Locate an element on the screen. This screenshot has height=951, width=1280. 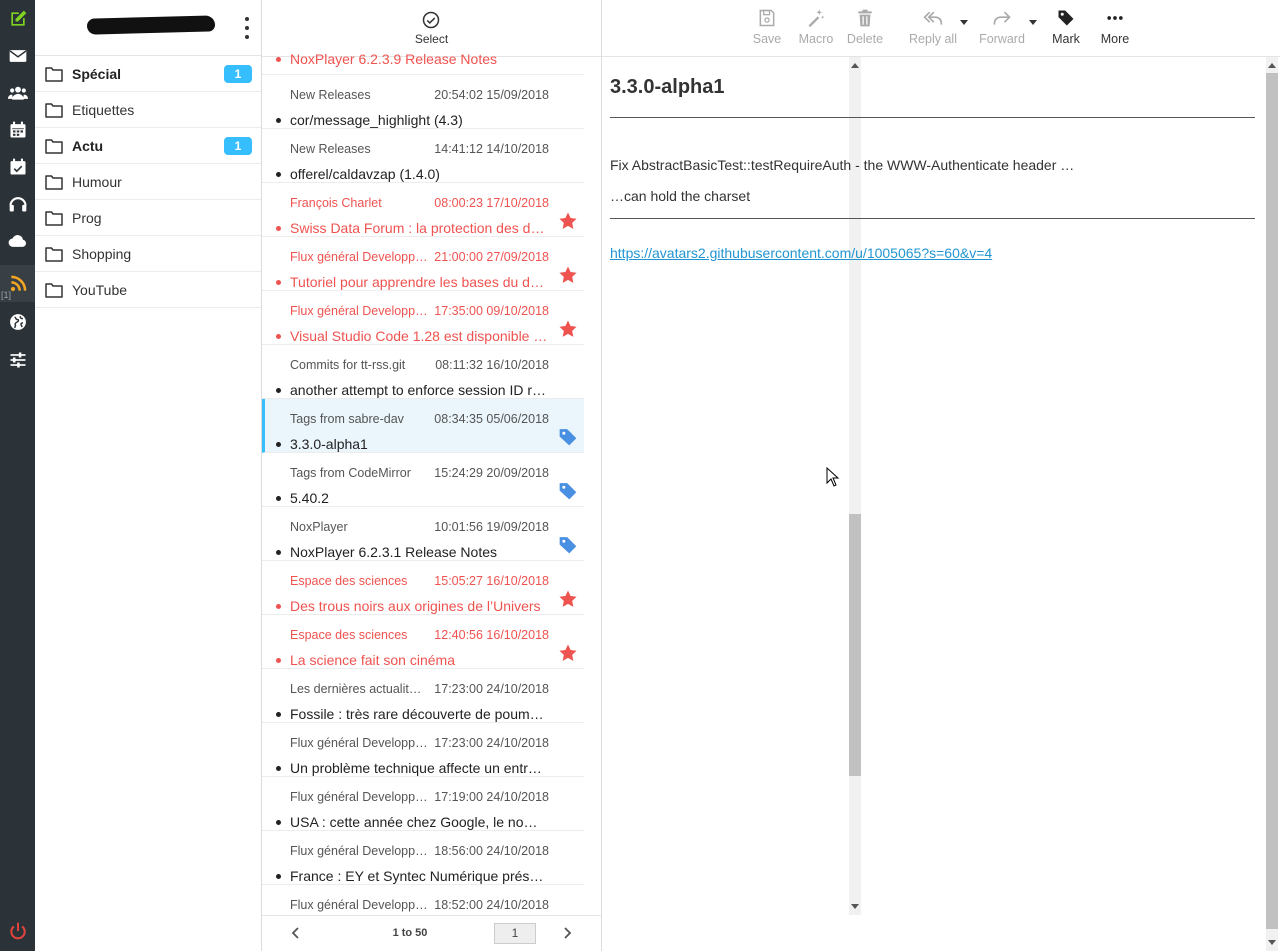
message-date: 14:41:12 14/10/2018 is located at coordinates (491, 149).